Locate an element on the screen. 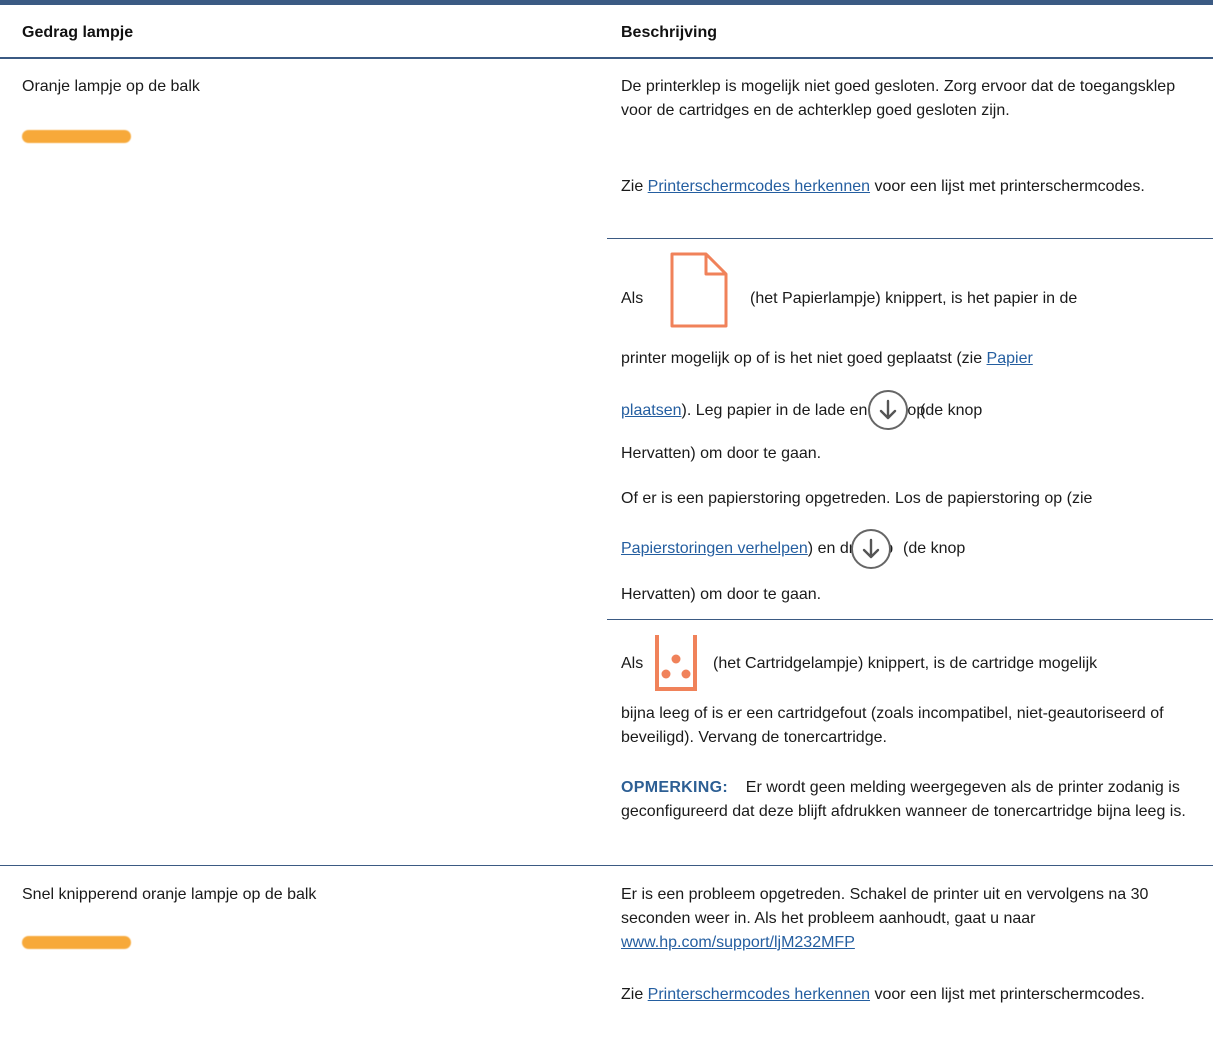 Image resolution: width=1215 pixels, height=1046 pixels. row2-desc-l6-after: (de knop is located at coordinates (934, 548).